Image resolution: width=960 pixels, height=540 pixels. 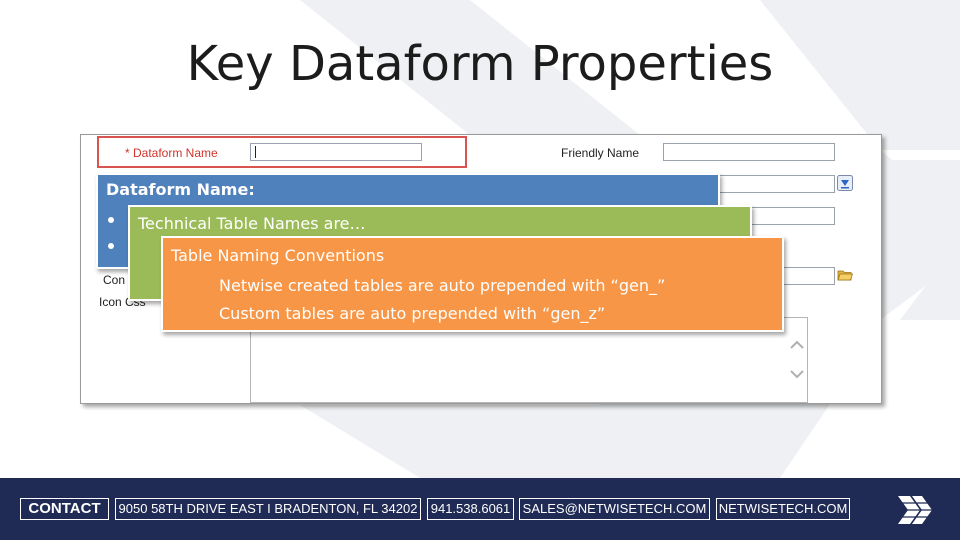 I want to click on netwise-logo-icon, so click(x=916, y=510).